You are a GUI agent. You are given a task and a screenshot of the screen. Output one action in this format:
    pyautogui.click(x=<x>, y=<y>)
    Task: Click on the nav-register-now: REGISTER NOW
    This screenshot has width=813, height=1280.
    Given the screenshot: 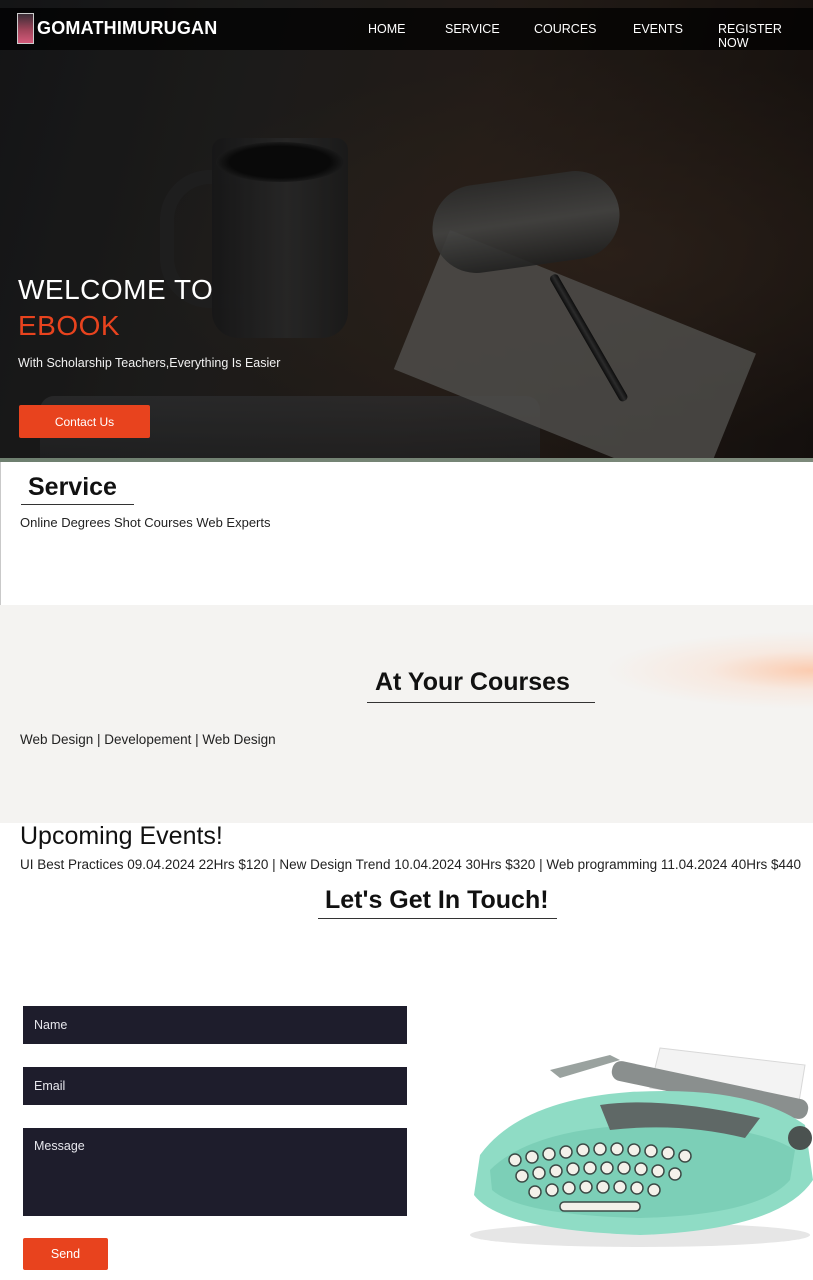 What is the action you would take?
    pyautogui.click(x=765, y=36)
    